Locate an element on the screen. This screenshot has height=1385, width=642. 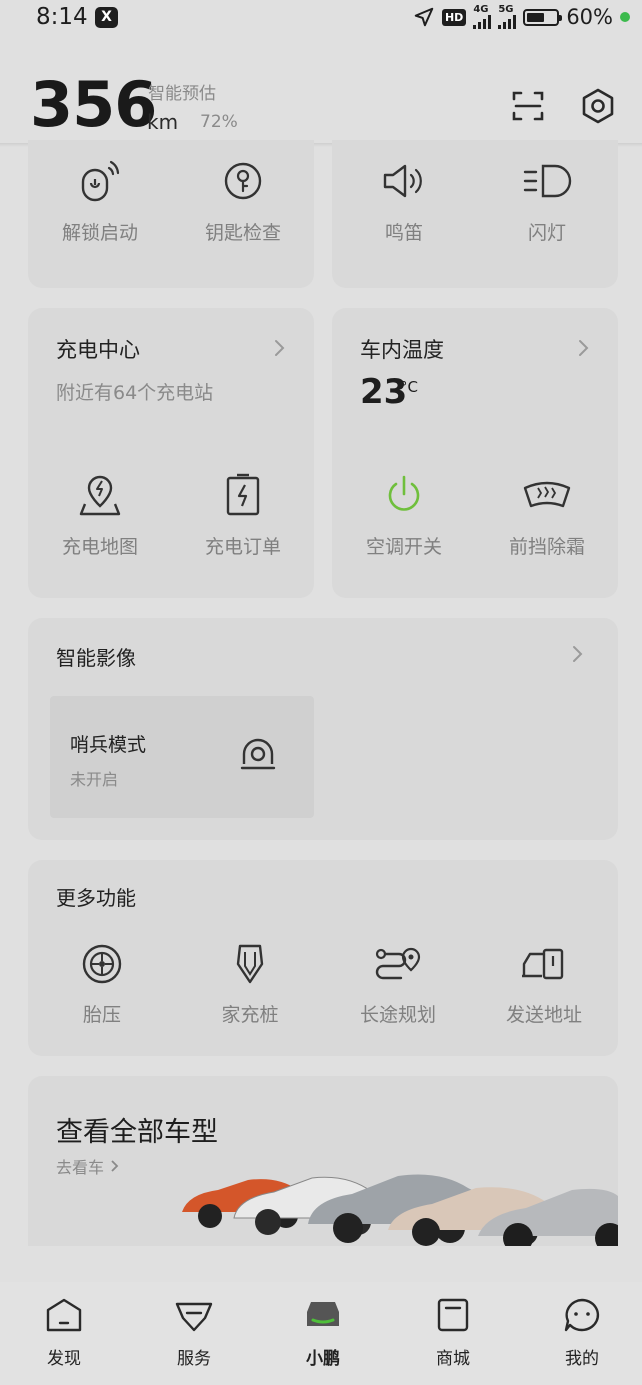
smart-video-card: 智能影像 哨兵模式 未开启 is located at coordinates (323, 729).